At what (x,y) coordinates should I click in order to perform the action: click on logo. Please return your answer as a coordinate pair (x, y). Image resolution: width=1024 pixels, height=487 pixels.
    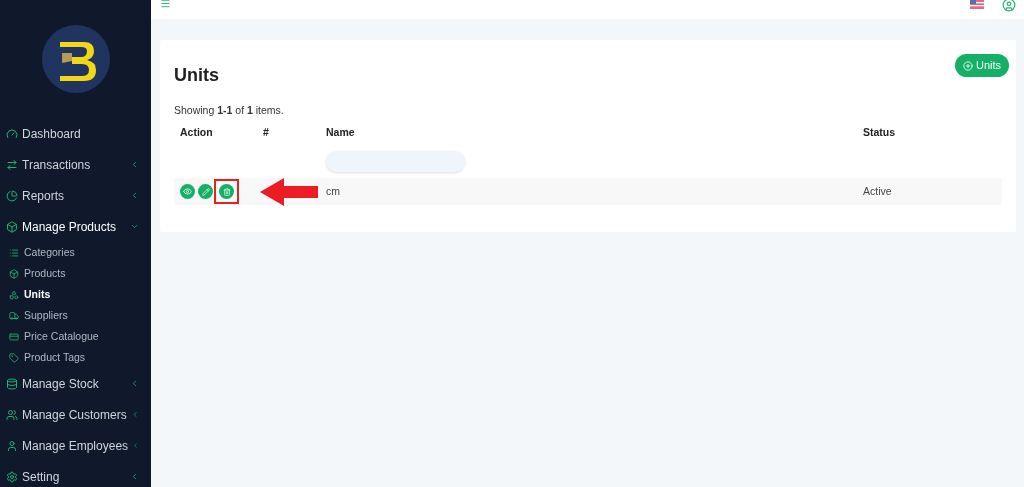
    Looking at the image, I should click on (75, 59).